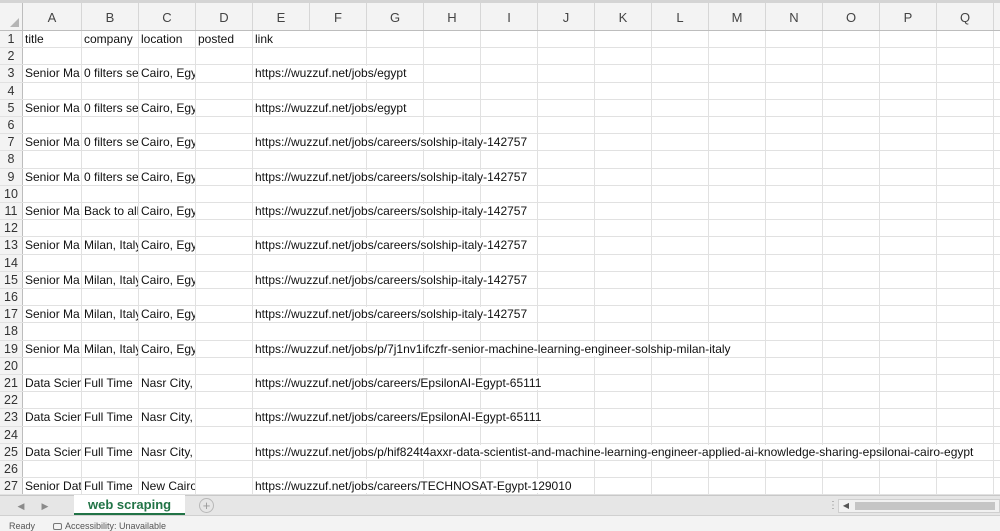  Describe the element at coordinates (110, 159) in the screenshot. I see `cell-b8` at that location.